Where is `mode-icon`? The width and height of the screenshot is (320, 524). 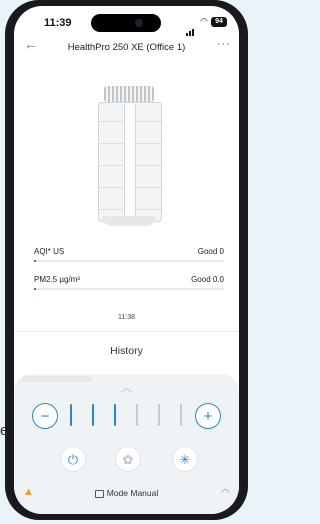 mode-icon is located at coordinates (99, 493).